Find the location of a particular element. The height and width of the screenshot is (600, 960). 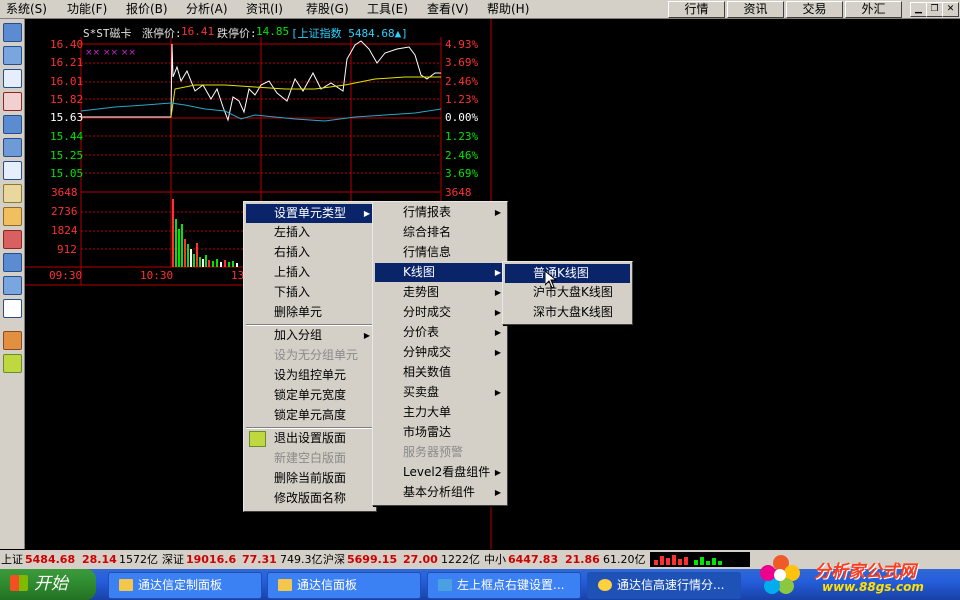

news-button: 资讯 is located at coordinates (755, 9).